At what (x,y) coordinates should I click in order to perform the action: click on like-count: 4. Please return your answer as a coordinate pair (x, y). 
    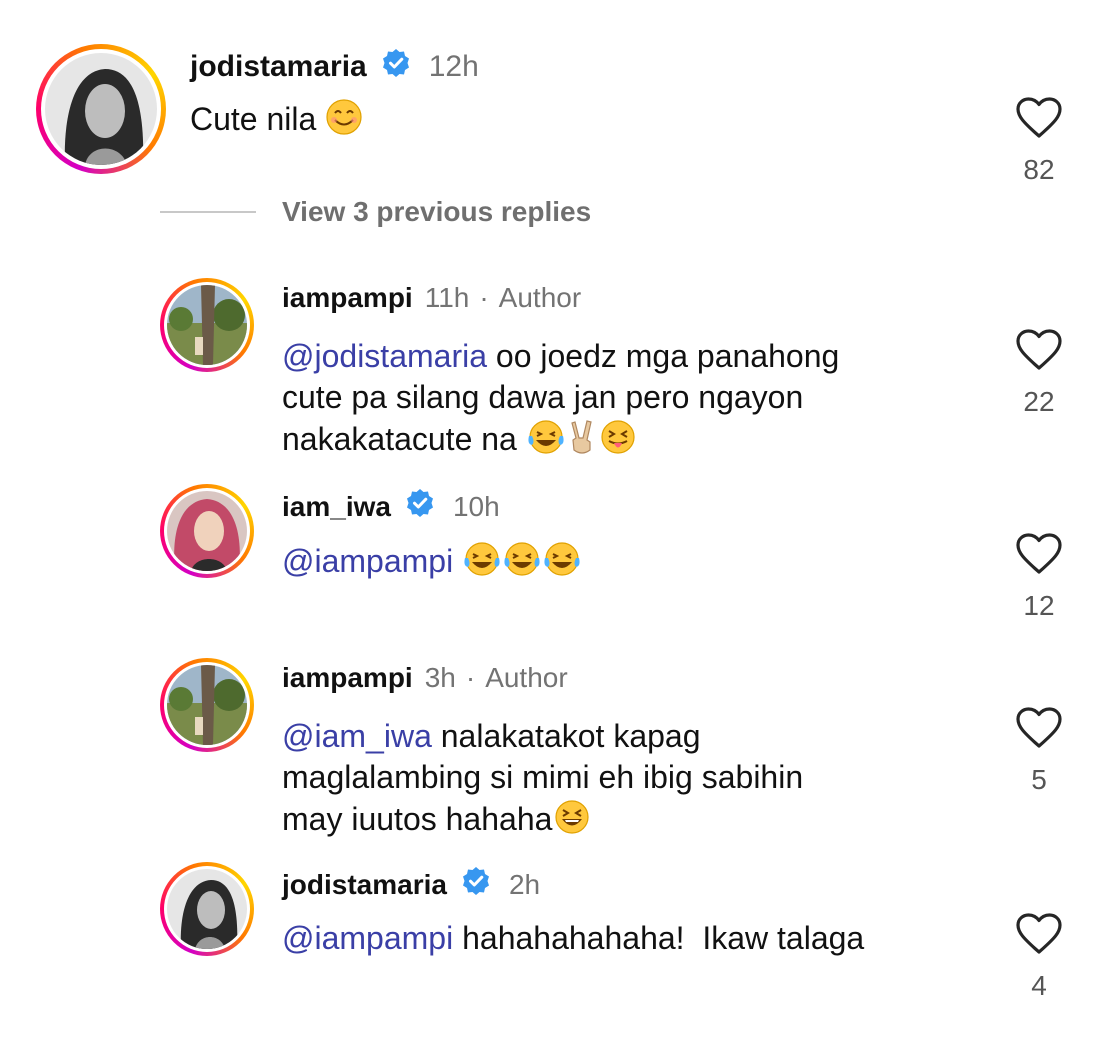
    Looking at the image, I should click on (1039, 985).